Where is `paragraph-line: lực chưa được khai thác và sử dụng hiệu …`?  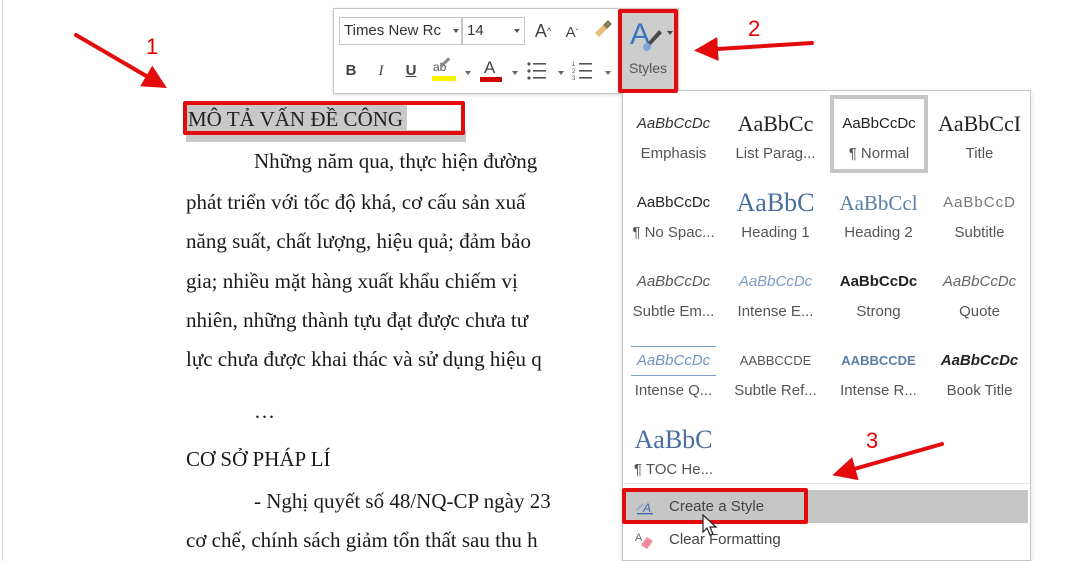
paragraph-line: lực chưa được khai thác và sử dụng hiệu … is located at coordinates (364, 359).